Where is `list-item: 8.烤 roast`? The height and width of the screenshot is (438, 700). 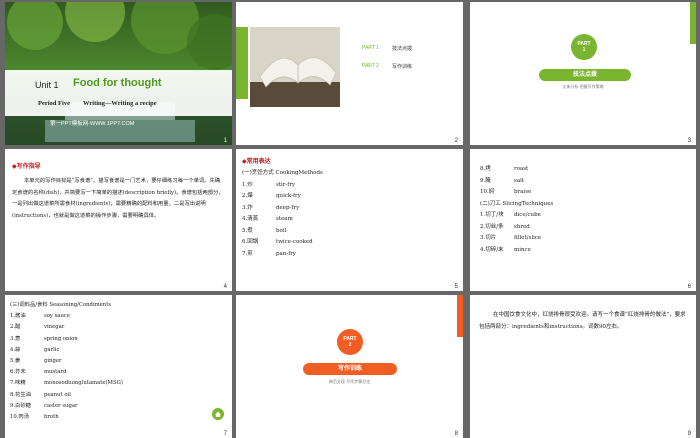 list-item: 8.烤 roast is located at coordinates (504, 169).